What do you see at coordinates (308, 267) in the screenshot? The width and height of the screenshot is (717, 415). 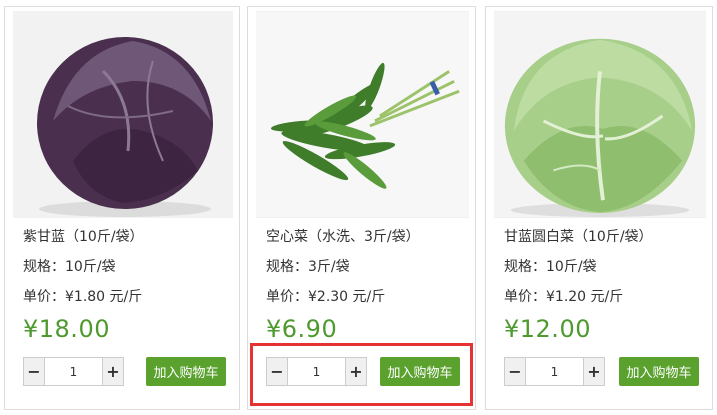 I see `product-spec: 规格：3斤/袋` at bounding box center [308, 267].